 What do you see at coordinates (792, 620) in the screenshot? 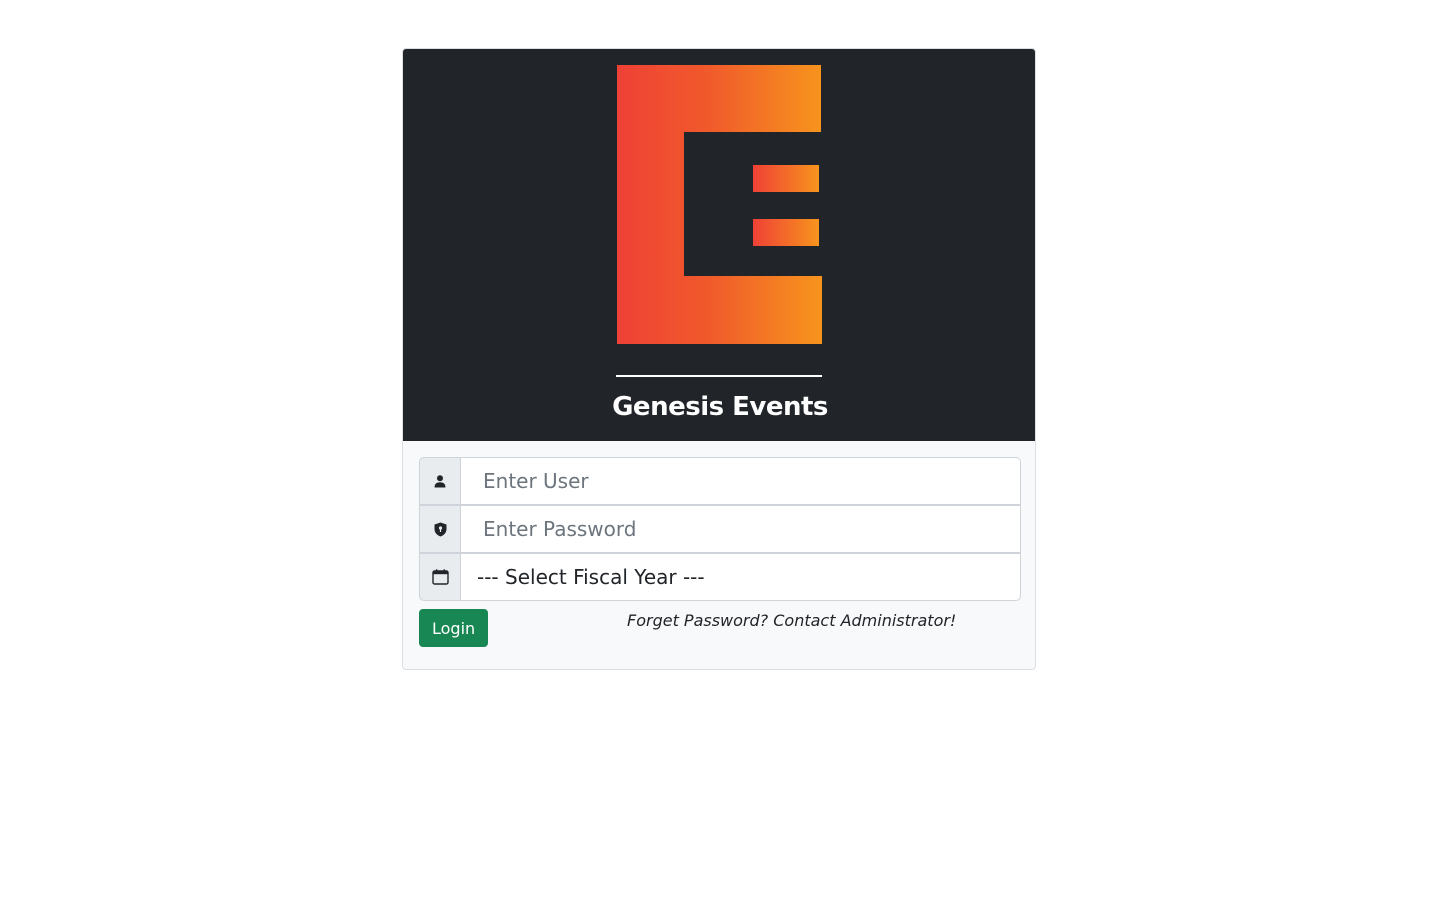
I see `forget-password-text: Forget Password? Contact Administrator!` at bounding box center [792, 620].